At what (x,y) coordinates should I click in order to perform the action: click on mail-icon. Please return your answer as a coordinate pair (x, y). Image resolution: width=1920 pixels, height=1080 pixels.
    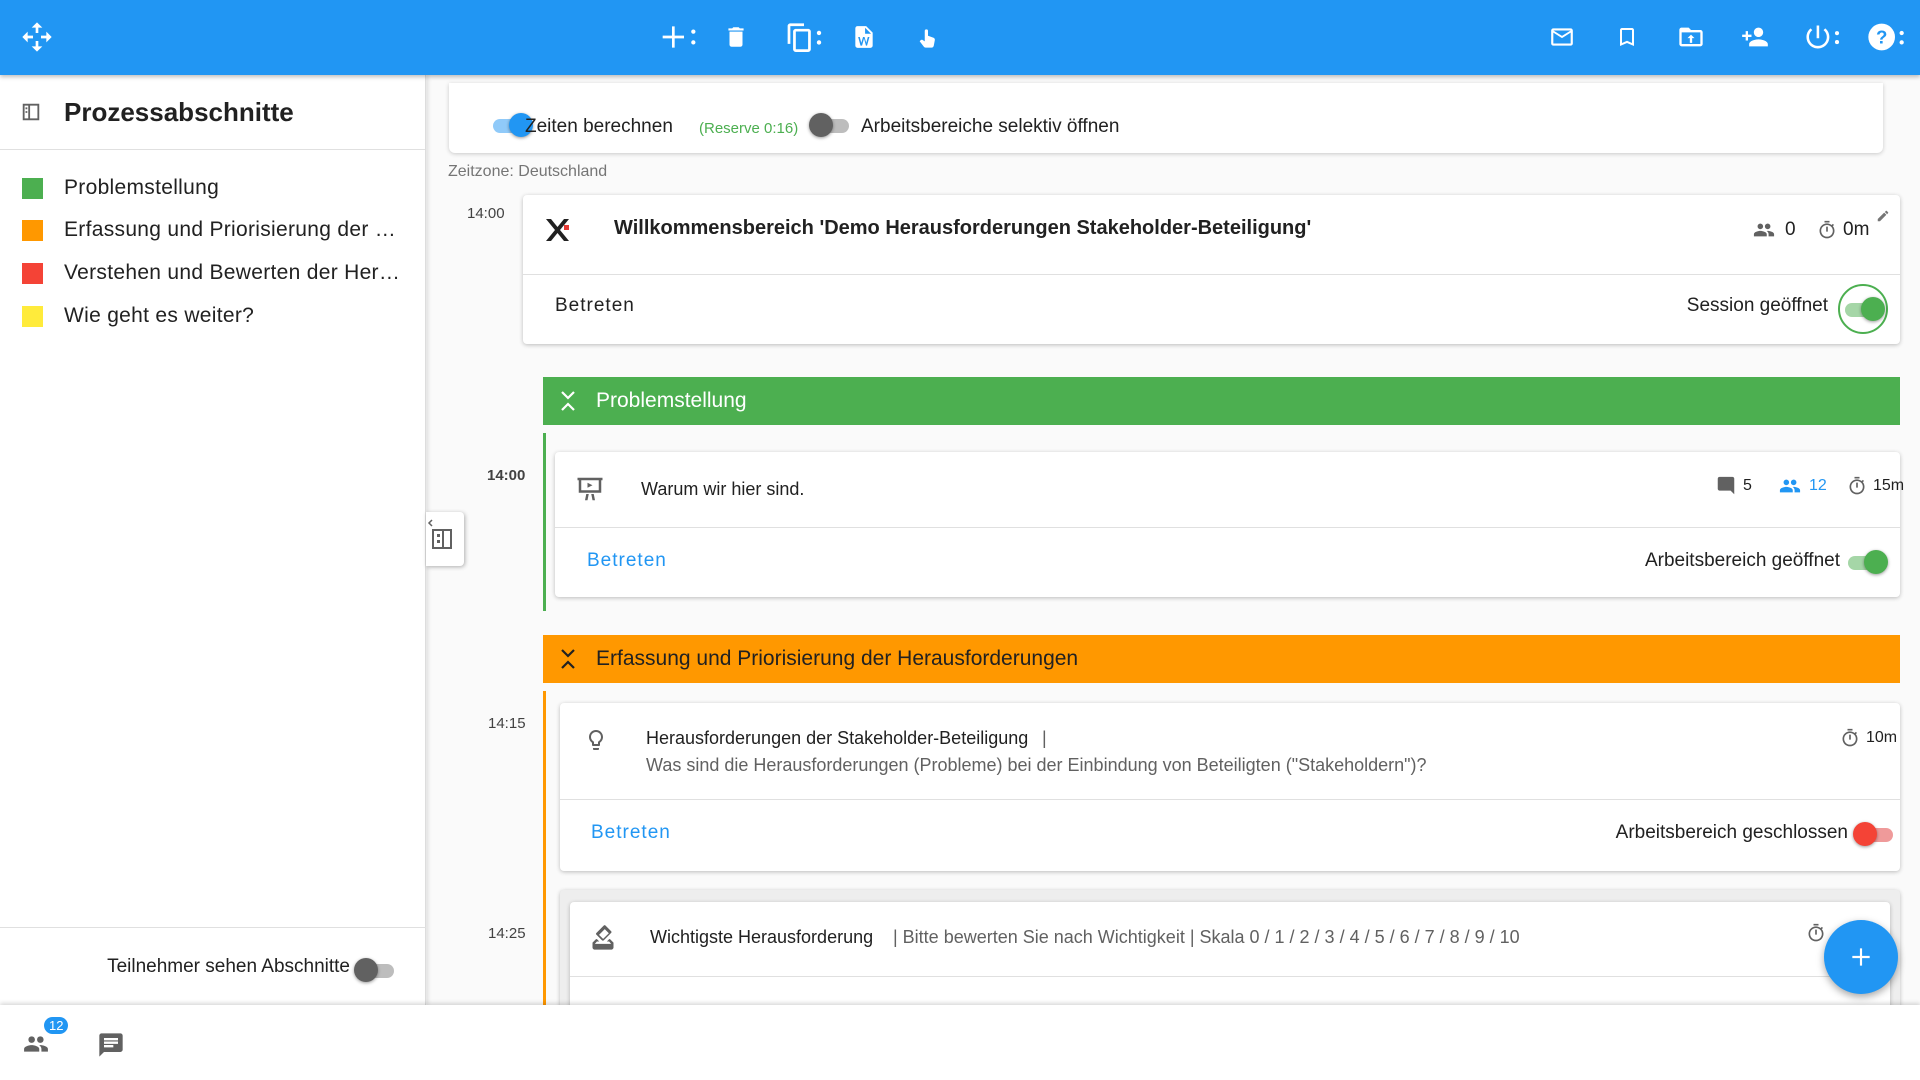
    Looking at the image, I should click on (1562, 37).